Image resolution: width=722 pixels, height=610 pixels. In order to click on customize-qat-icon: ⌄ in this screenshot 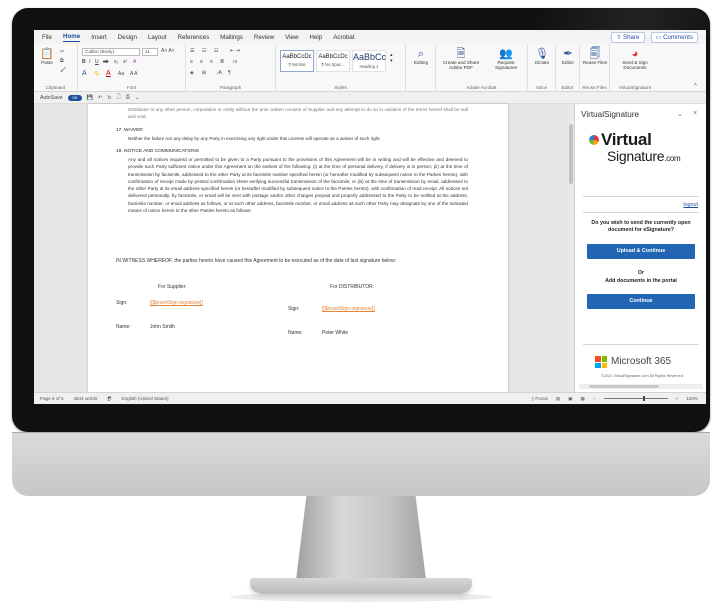, I will do `click(137, 98)`.